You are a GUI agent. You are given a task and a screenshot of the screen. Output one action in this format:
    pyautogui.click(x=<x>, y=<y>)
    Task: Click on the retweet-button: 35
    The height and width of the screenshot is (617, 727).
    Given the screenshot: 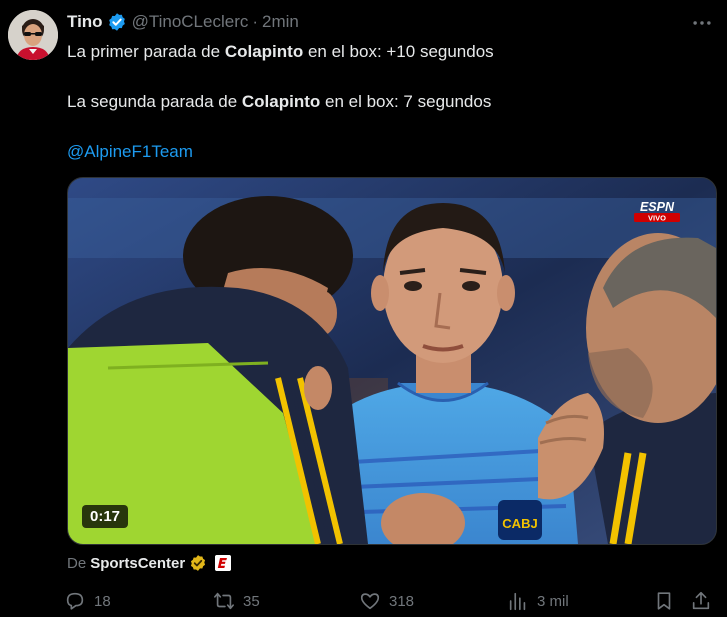 What is the action you would take?
    pyautogui.click(x=236, y=601)
    